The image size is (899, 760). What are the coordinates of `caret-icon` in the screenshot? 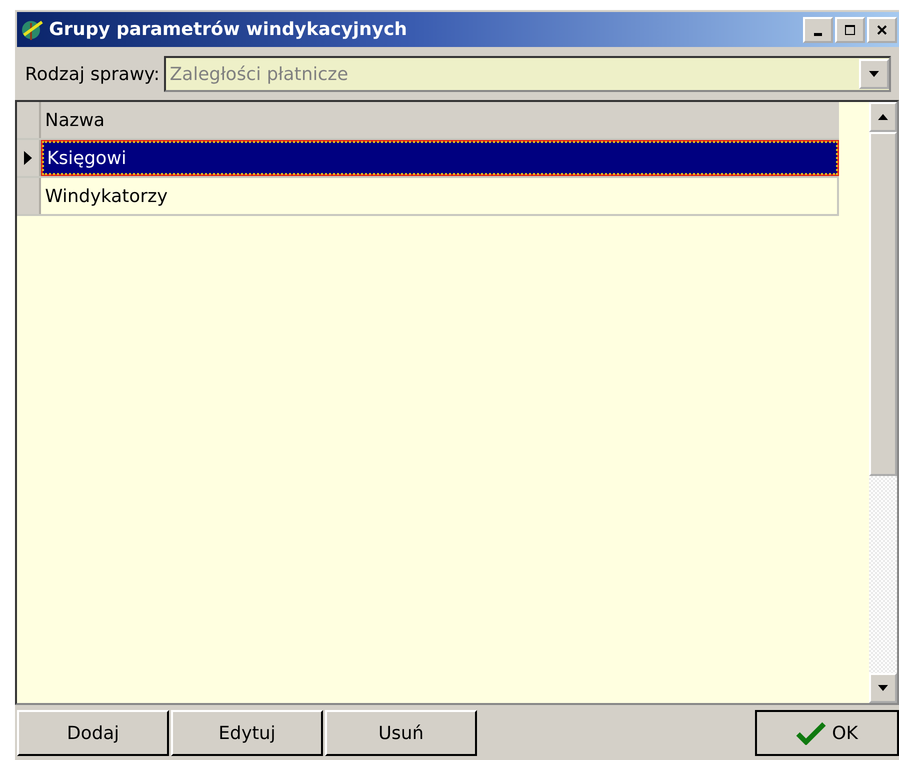 It's located at (874, 74).